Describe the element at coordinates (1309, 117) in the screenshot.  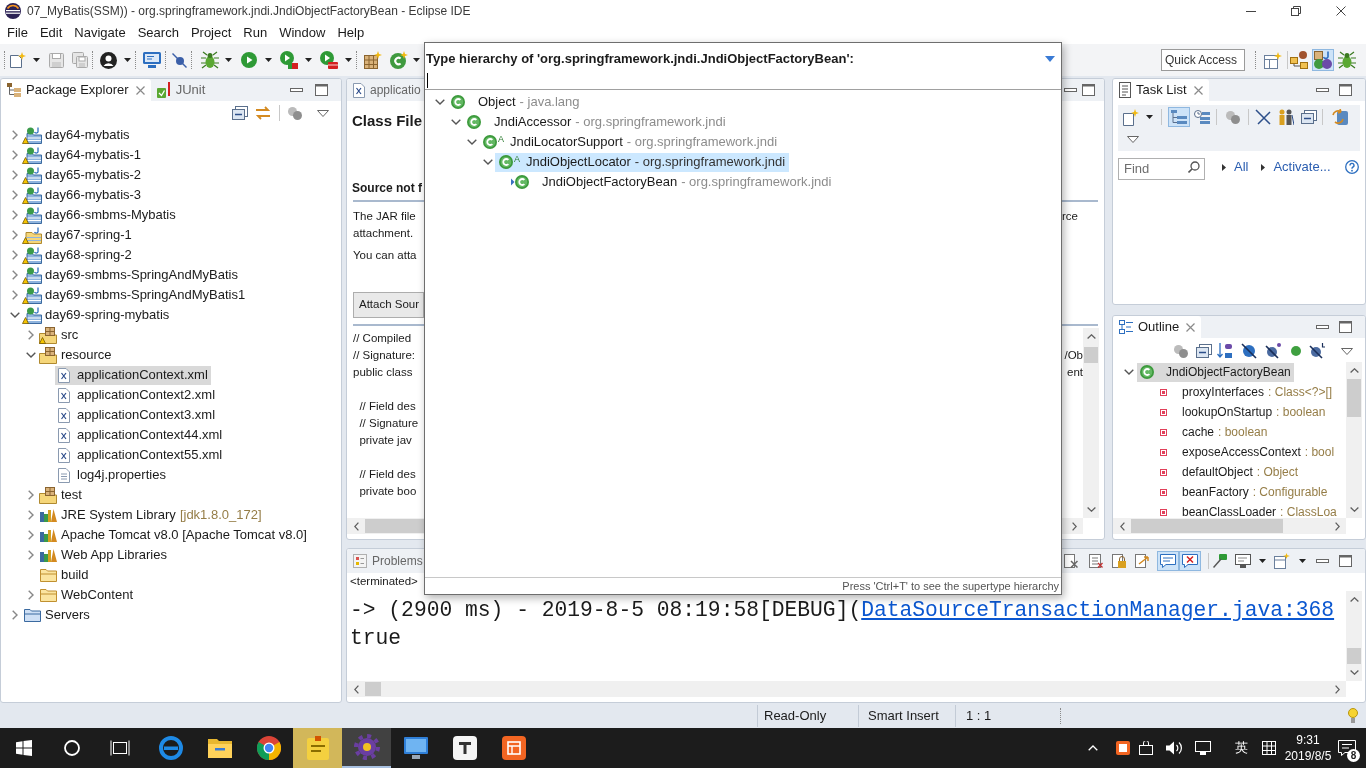
I see `collapse-all-icon` at that location.